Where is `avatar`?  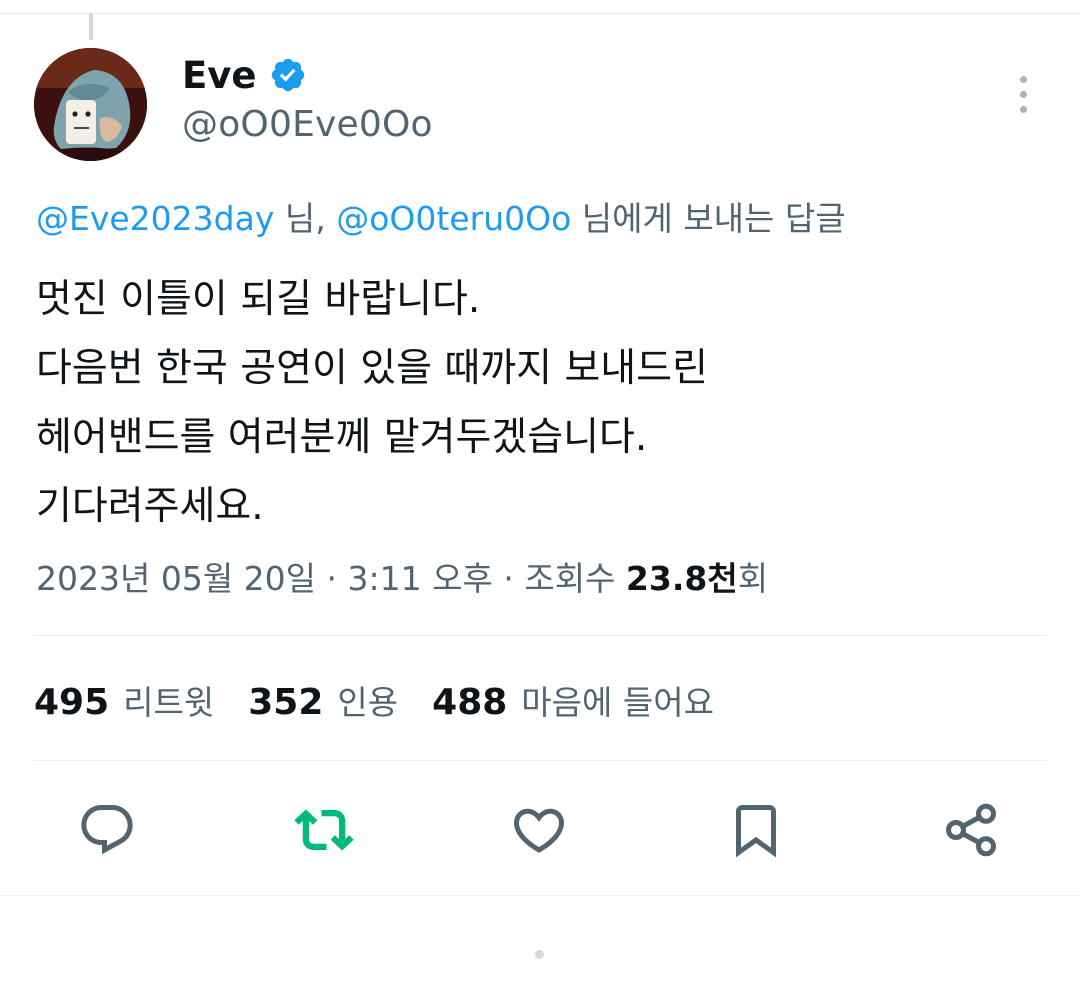 avatar is located at coordinates (90, 104).